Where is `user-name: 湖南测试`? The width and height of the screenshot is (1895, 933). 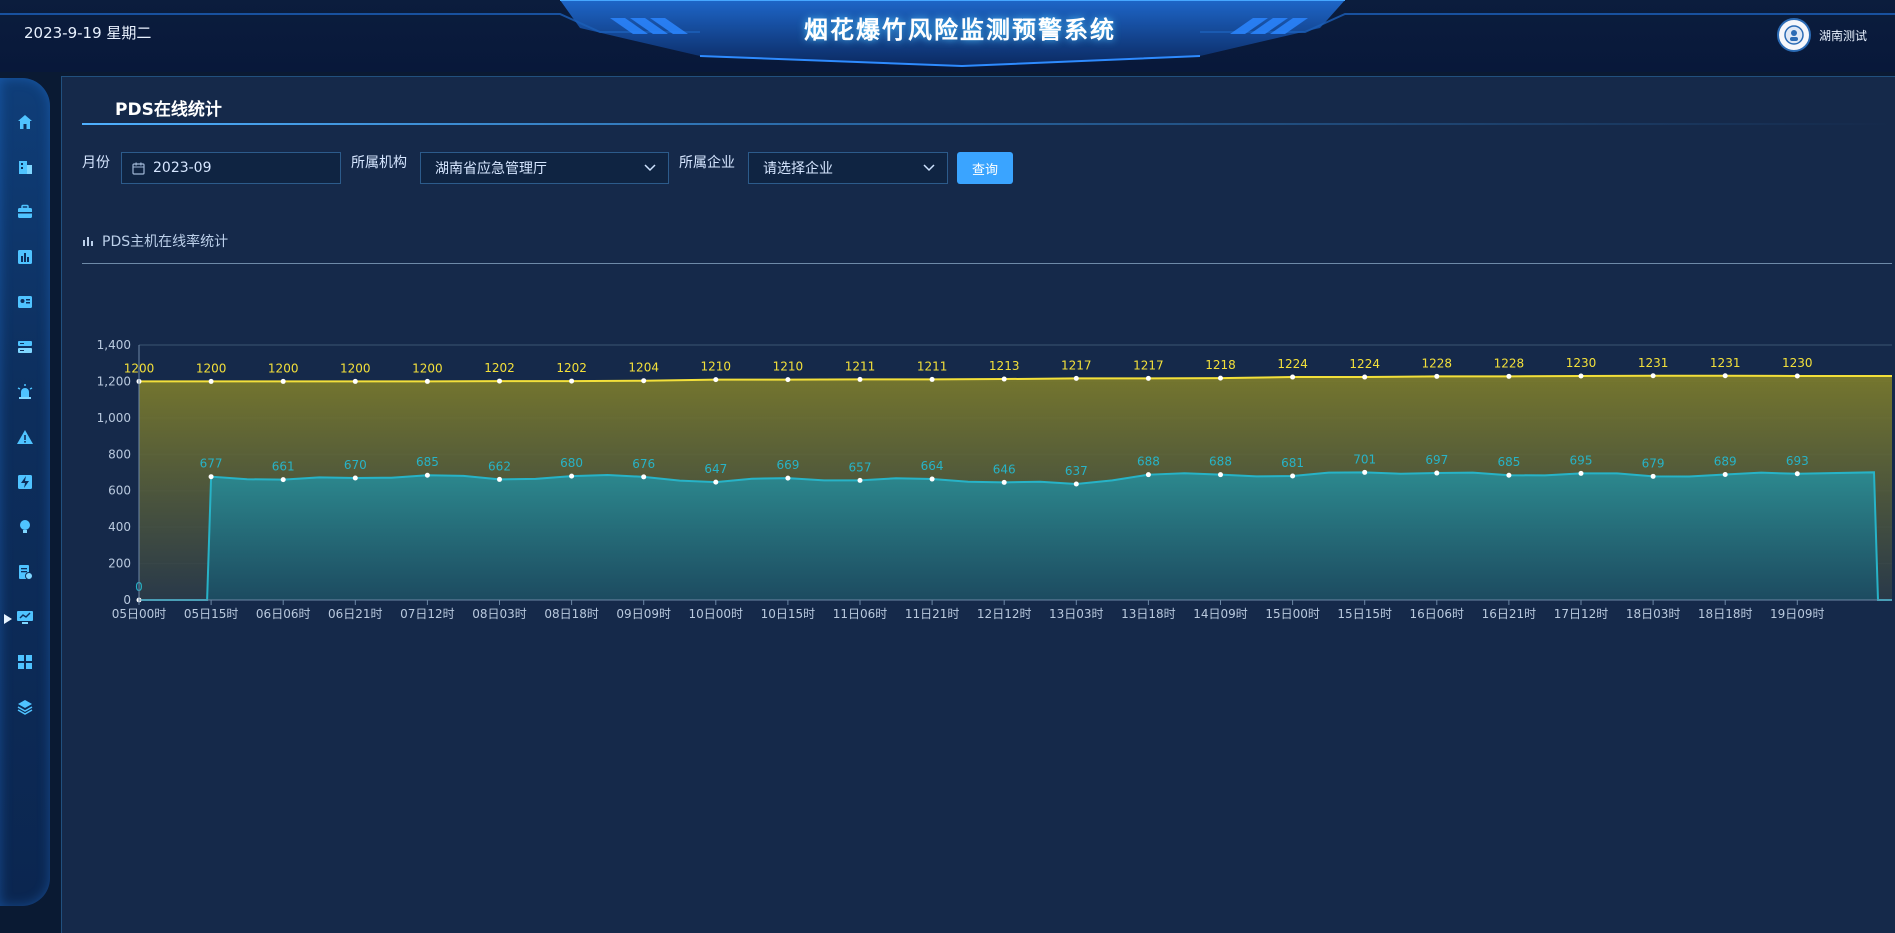
user-name: 湖南测试 is located at coordinates (1842, 35).